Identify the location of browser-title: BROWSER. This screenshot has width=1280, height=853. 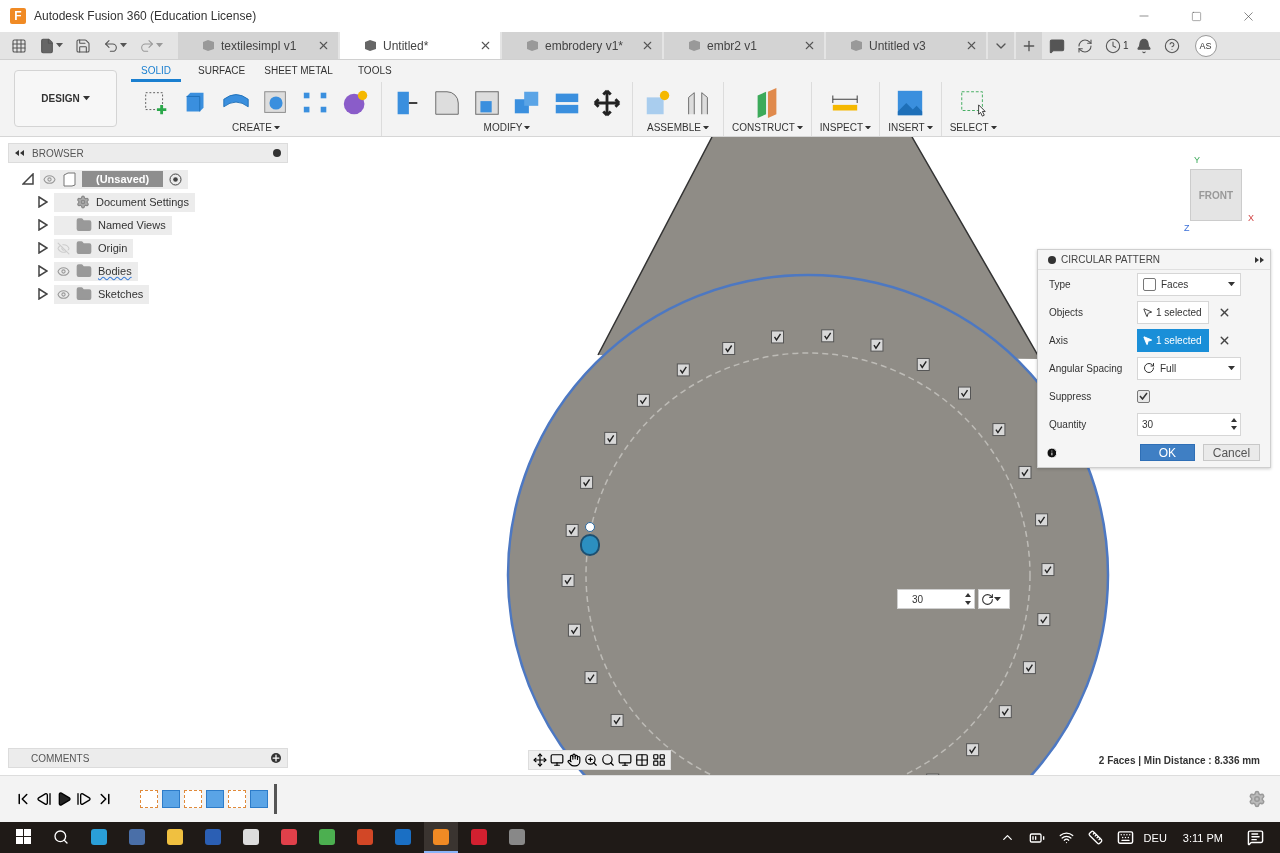
(58, 153).